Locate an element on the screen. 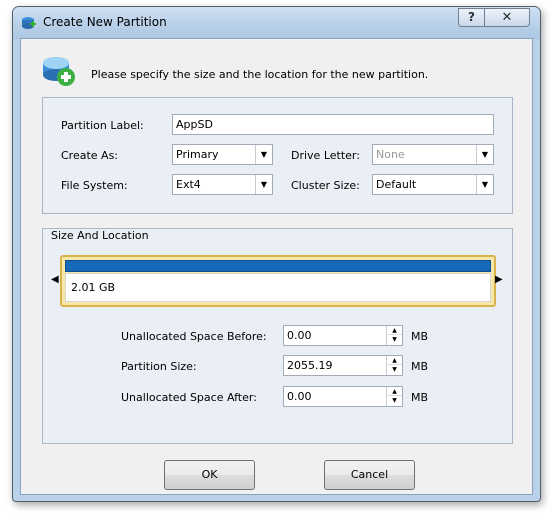  create-as-select: Primary ▼ is located at coordinates (222, 154).